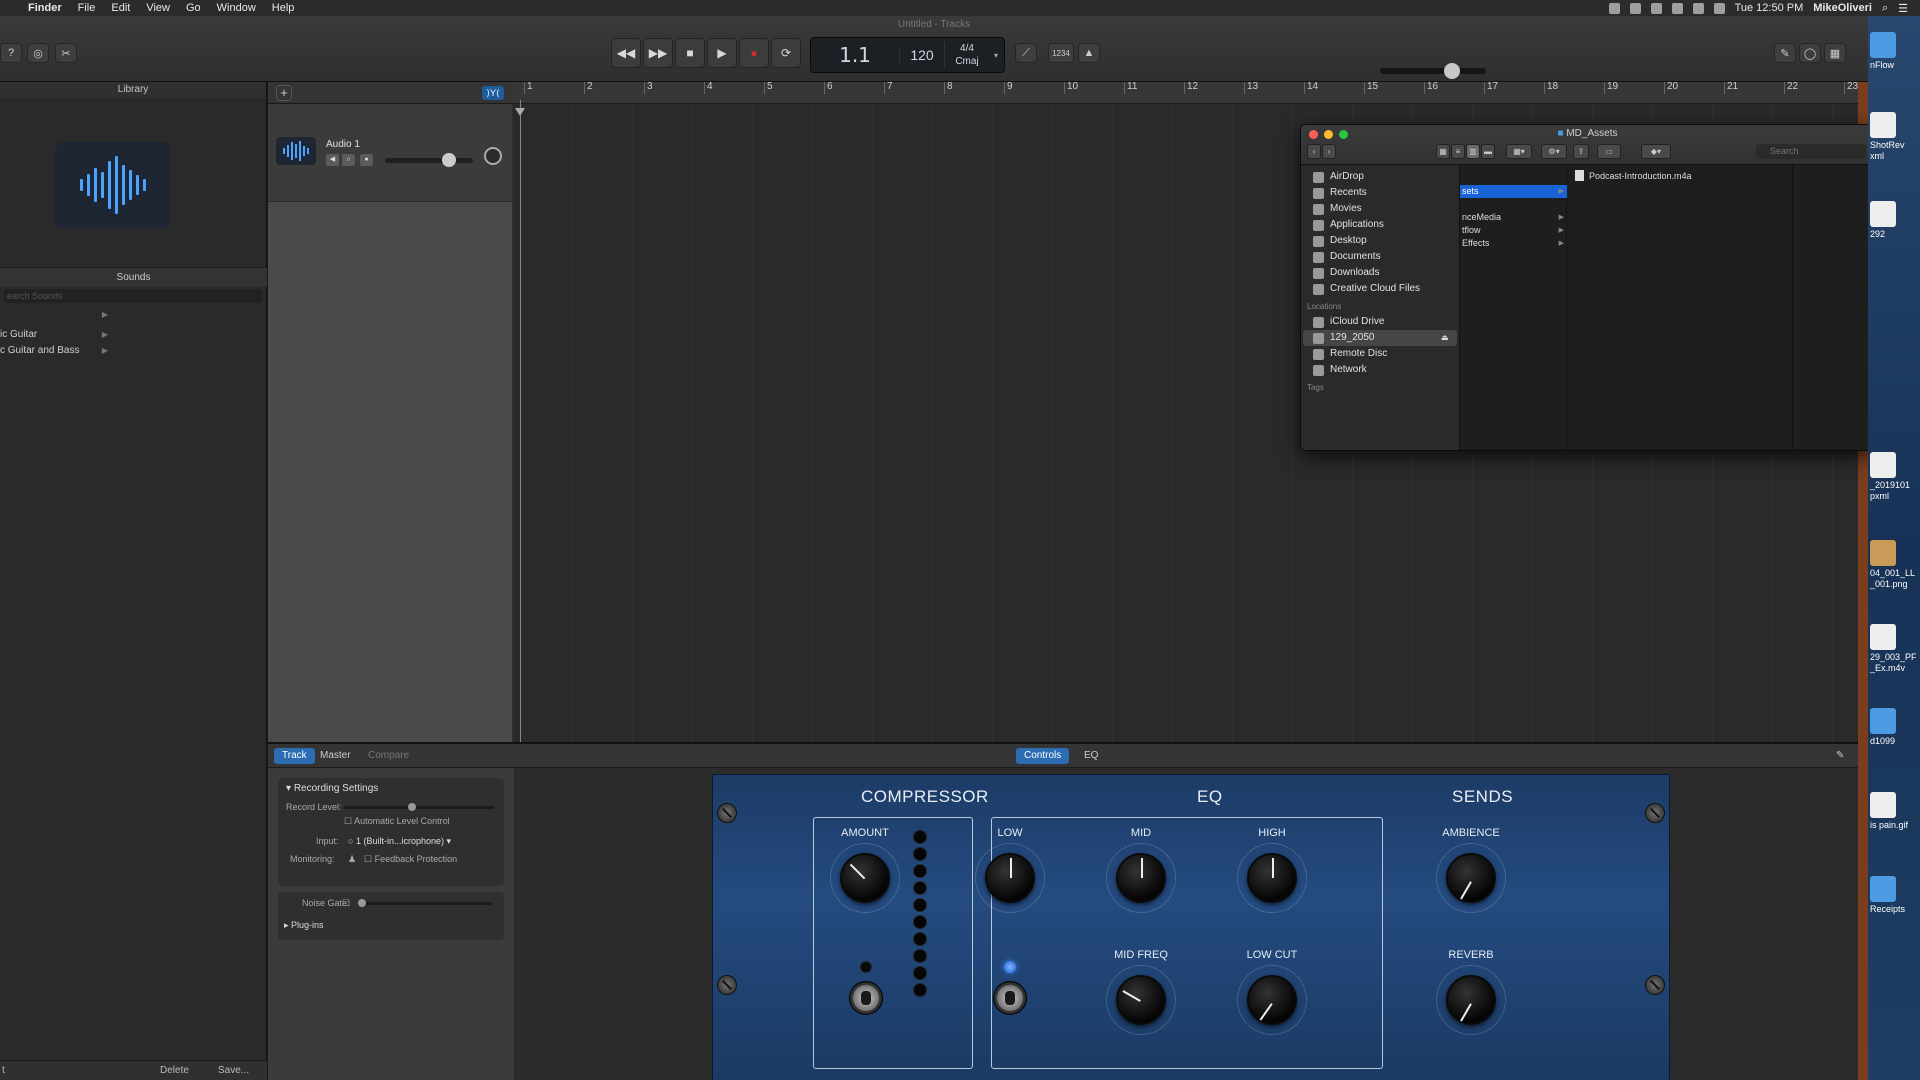 Image resolution: width=1920 pixels, height=1080 pixels. I want to click on record-icon: ●, so click(754, 53).